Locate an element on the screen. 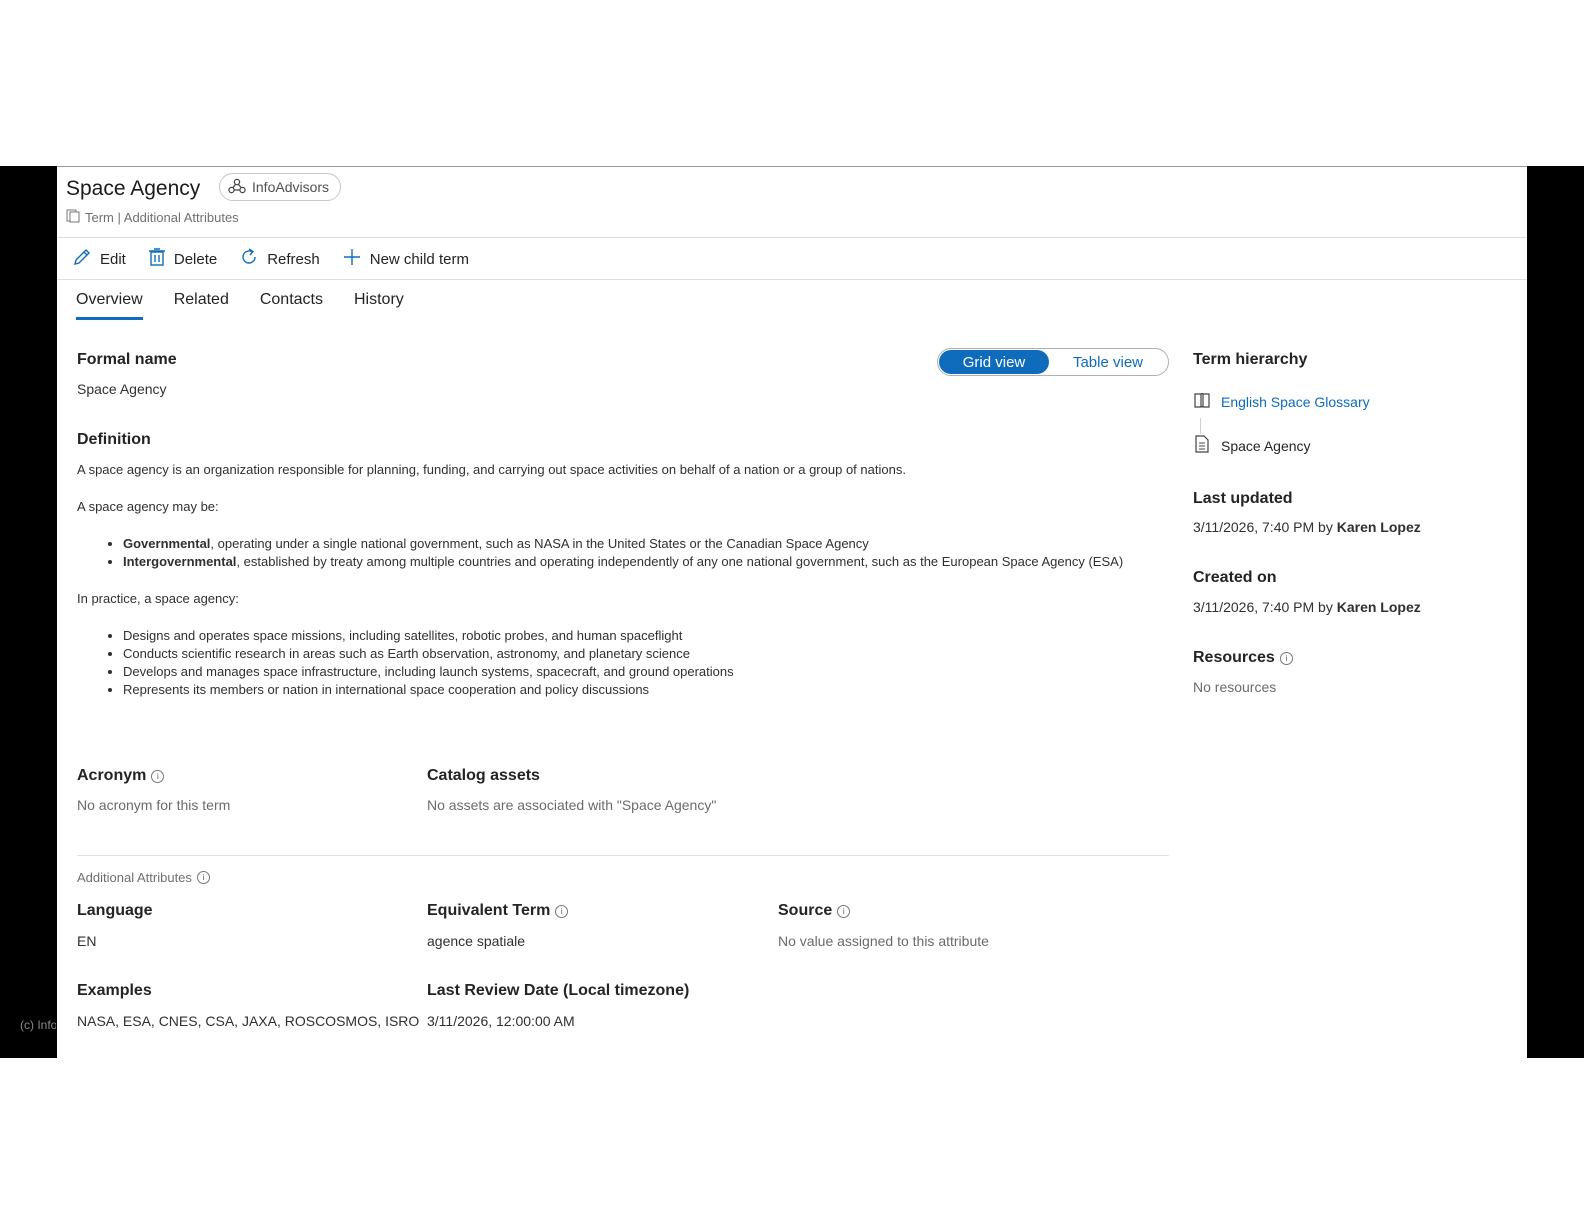  created-on-user: Karen Lopez is located at coordinates (1378, 607).